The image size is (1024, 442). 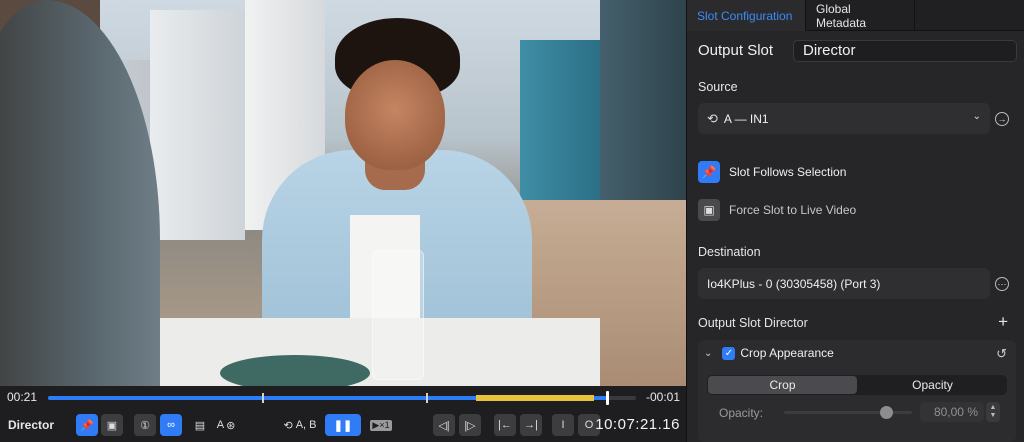 I want to click on slot-follows-selection-label: Slot Follows Selection, so click(x=788, y=172).